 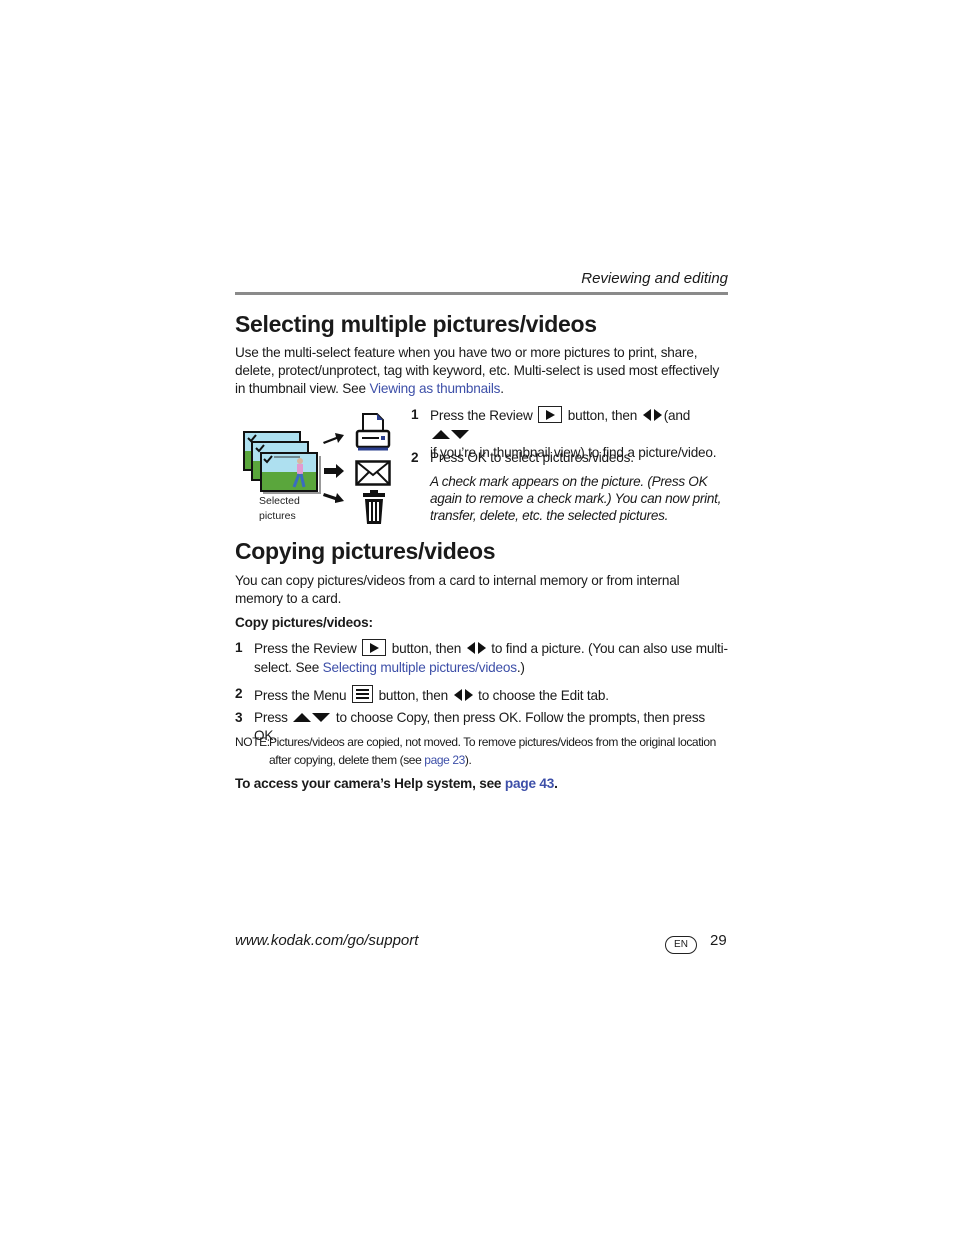 What do you see at coordinates (529, 783) in the screenshot?
I see `page-43-link: page 43` at bounding box center [529, 783].